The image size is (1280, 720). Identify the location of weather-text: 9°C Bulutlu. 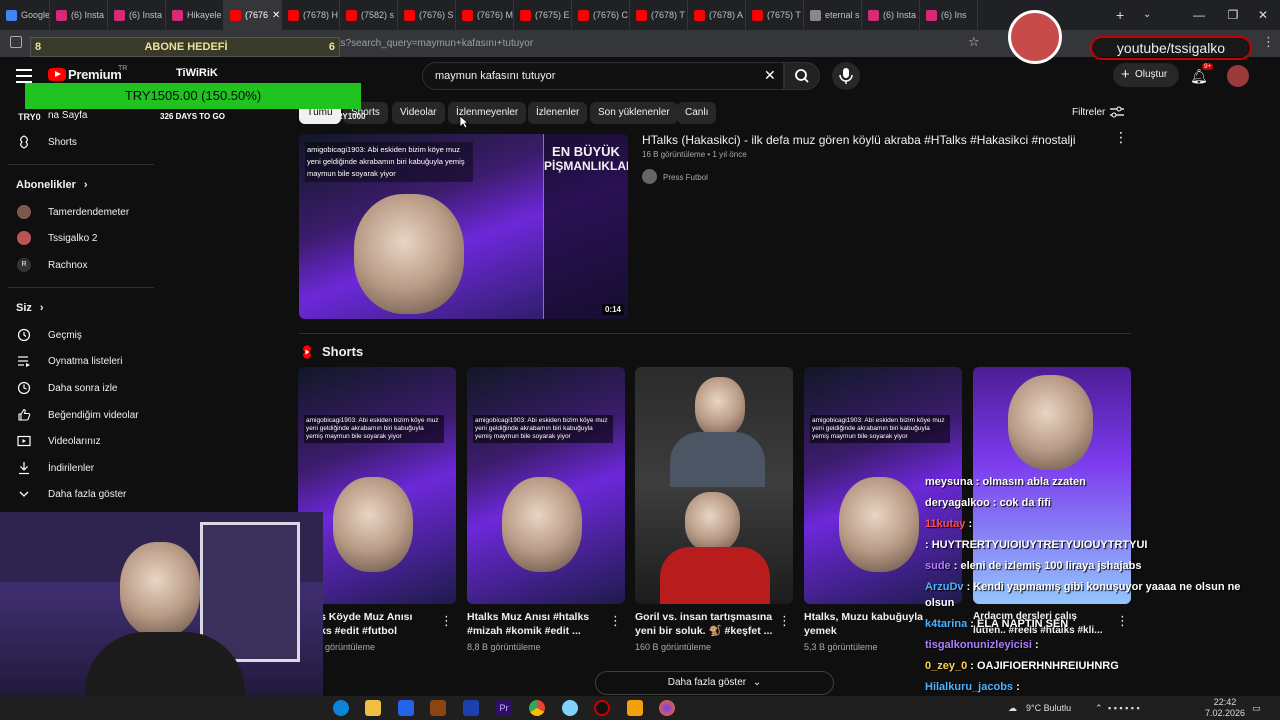
(1048, 708).